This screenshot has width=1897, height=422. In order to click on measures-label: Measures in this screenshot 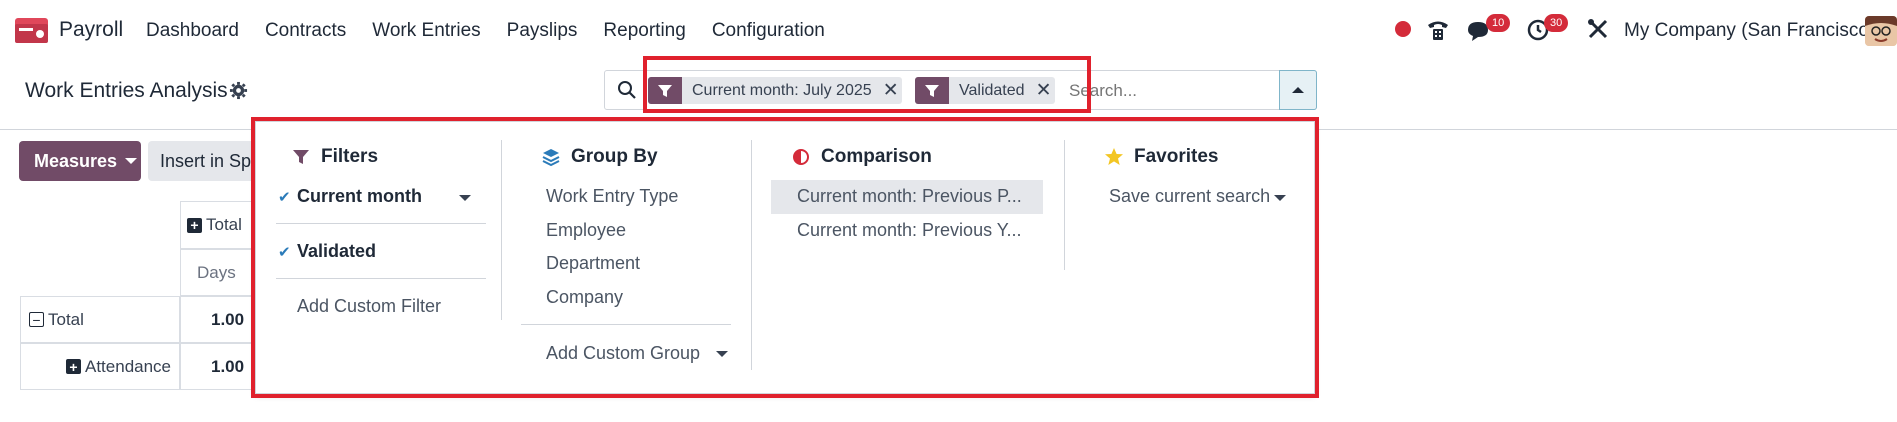, I will do `click(76, 160)`.